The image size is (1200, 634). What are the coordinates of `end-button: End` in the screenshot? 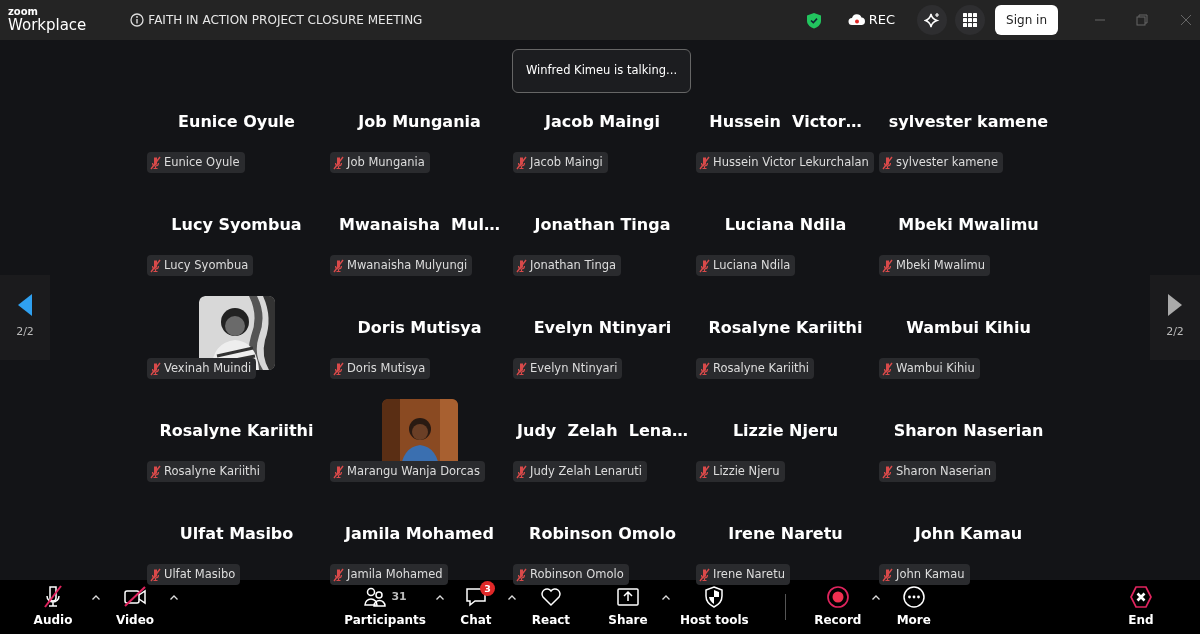 It's located at (1141, 607).